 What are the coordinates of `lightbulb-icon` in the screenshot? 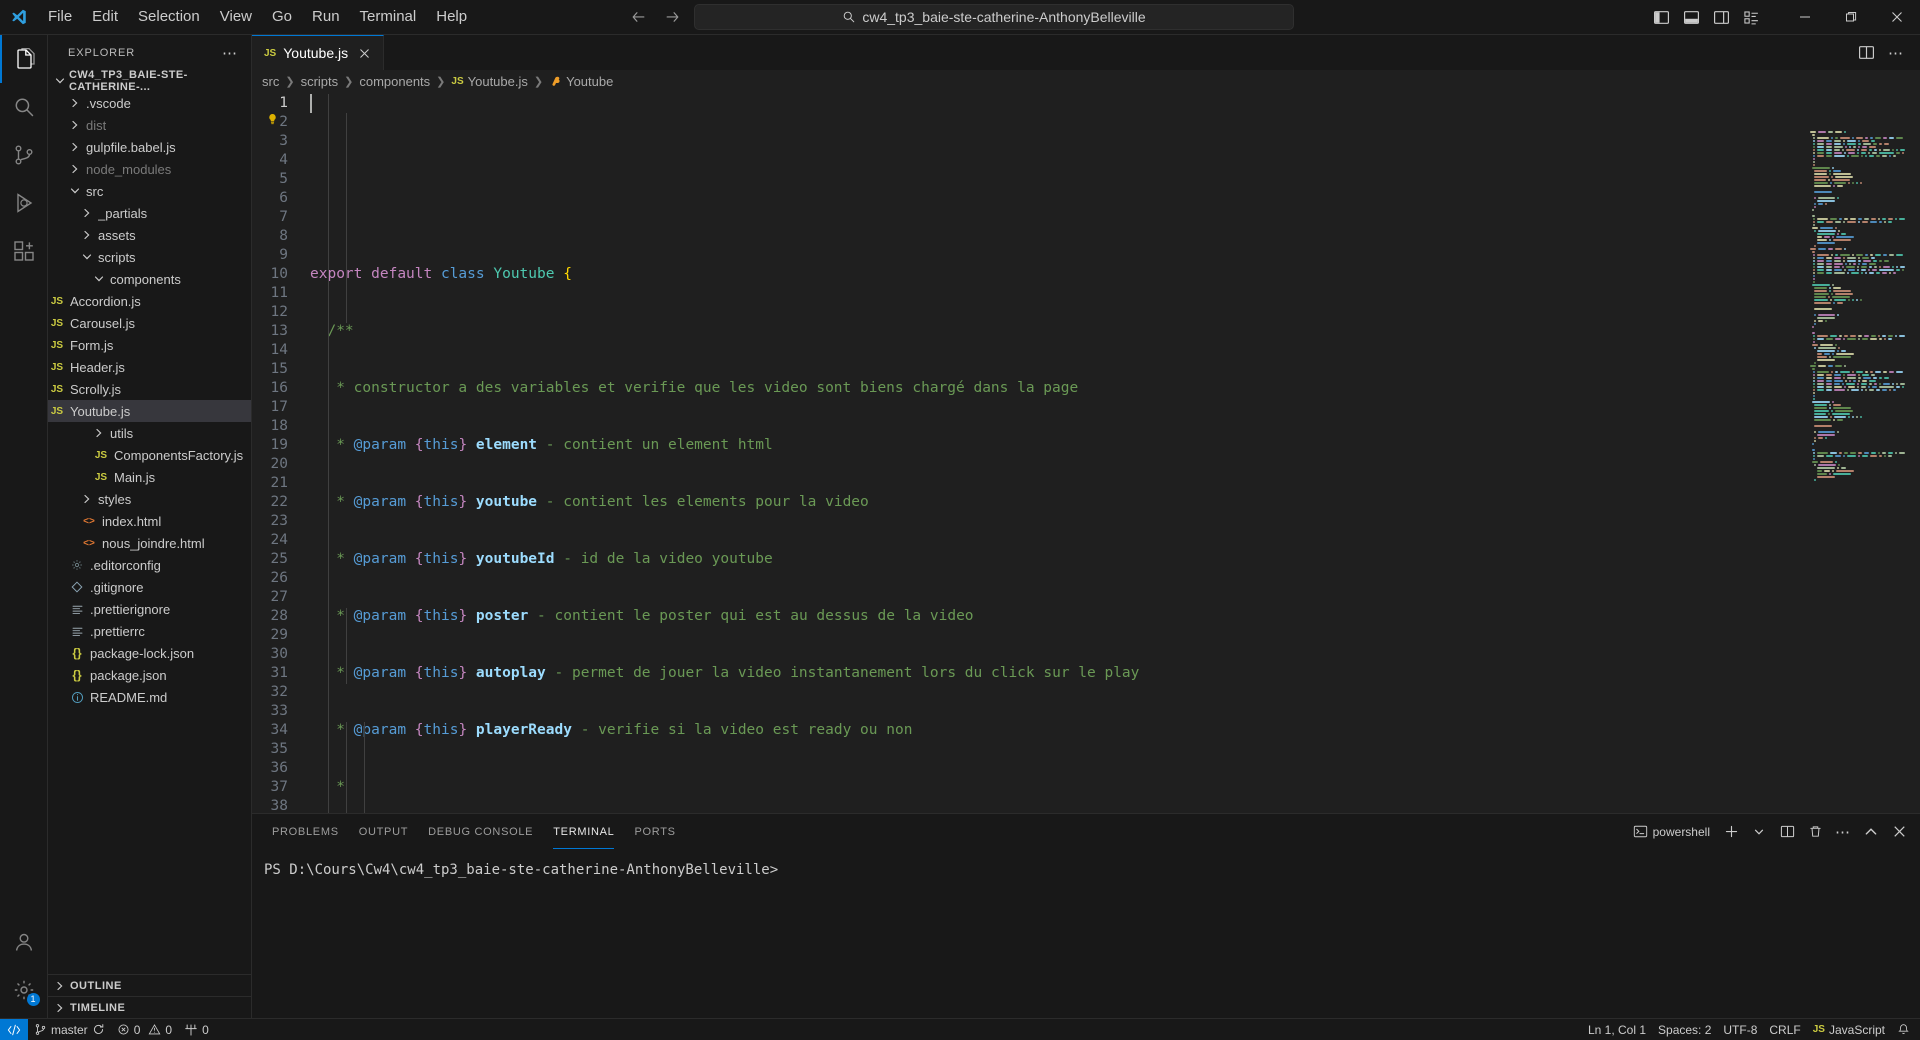 It's located at (272, 119).